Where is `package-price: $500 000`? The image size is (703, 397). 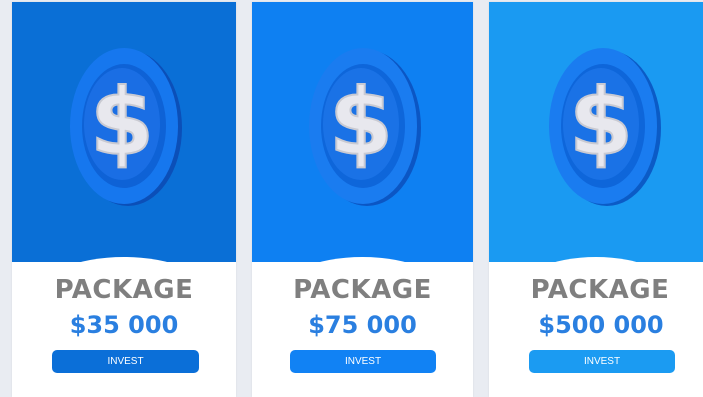 package-price: $500 000 is located at coordinates (601, 325).